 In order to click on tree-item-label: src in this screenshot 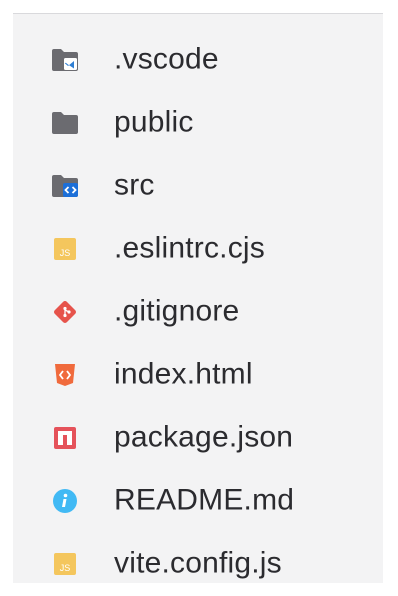, I will do `click(134, 184)`.